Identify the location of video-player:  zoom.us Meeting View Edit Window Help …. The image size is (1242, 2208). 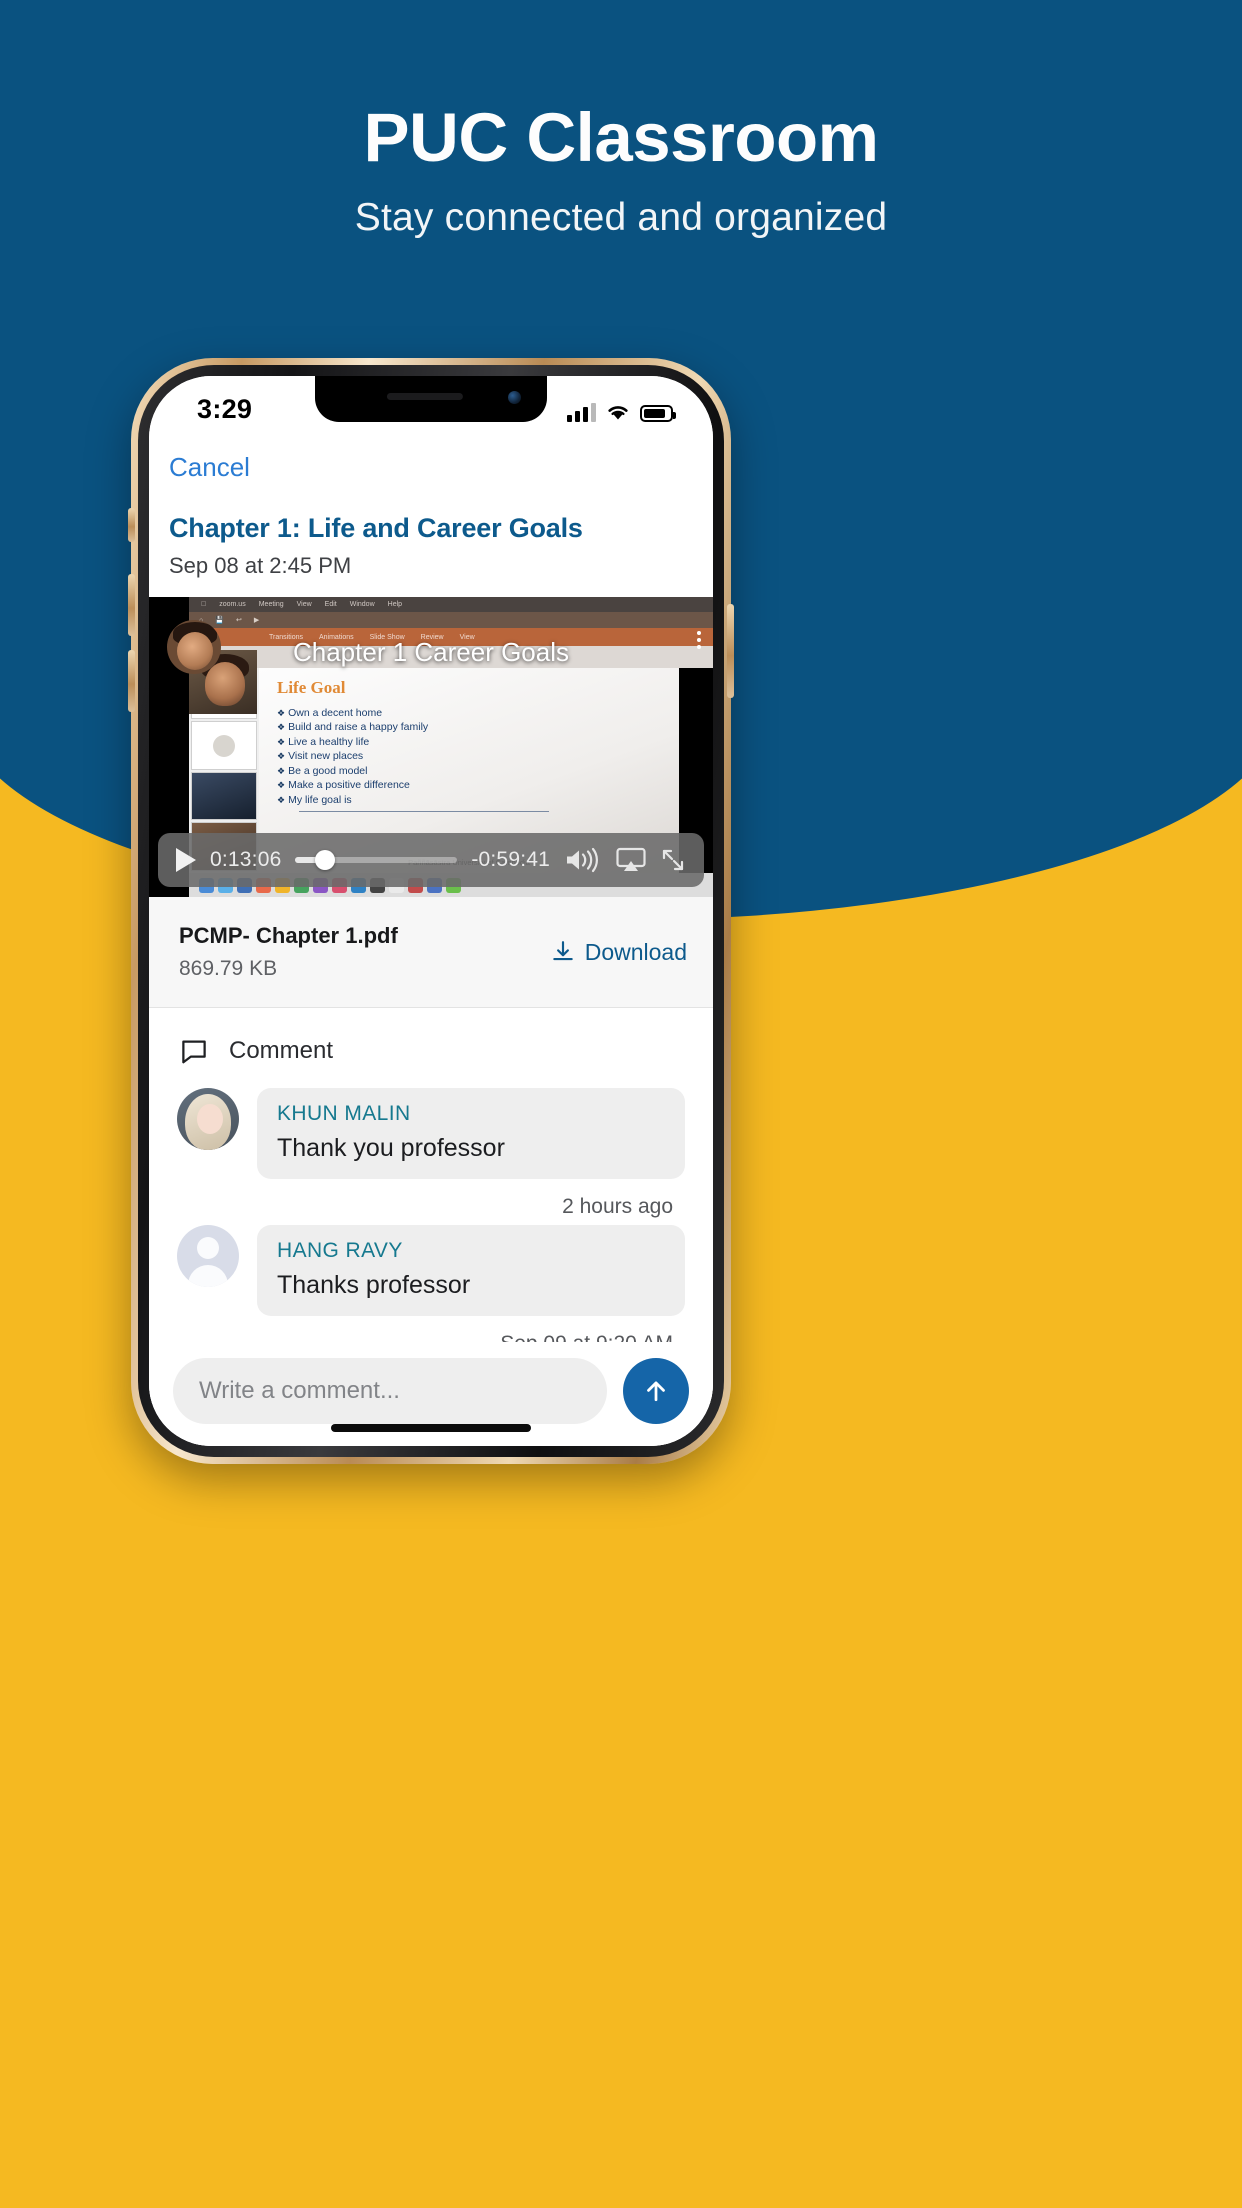
(431, 747).